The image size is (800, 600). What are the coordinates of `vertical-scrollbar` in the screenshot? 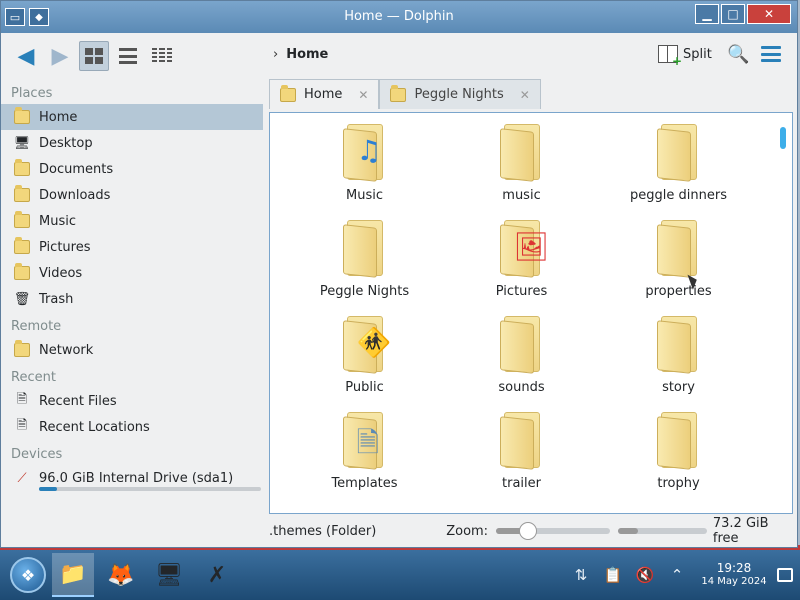 It's located at (783, 138).